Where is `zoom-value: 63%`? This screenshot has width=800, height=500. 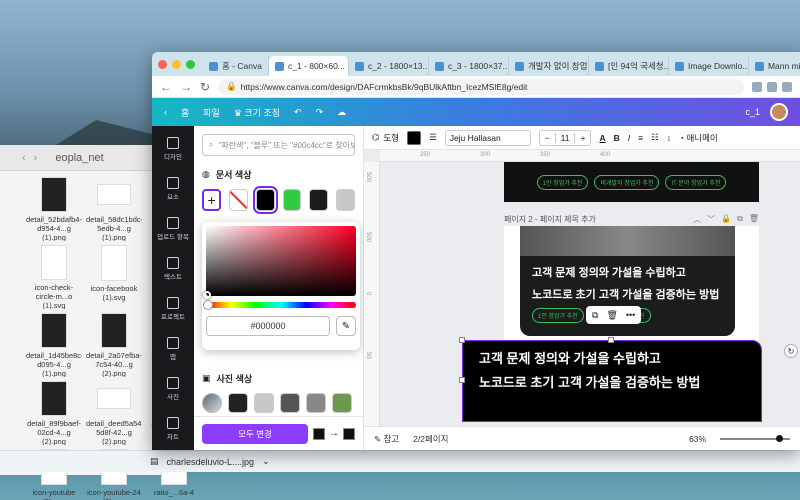 zoom-value: 63% is located at coordinates (697, 439).